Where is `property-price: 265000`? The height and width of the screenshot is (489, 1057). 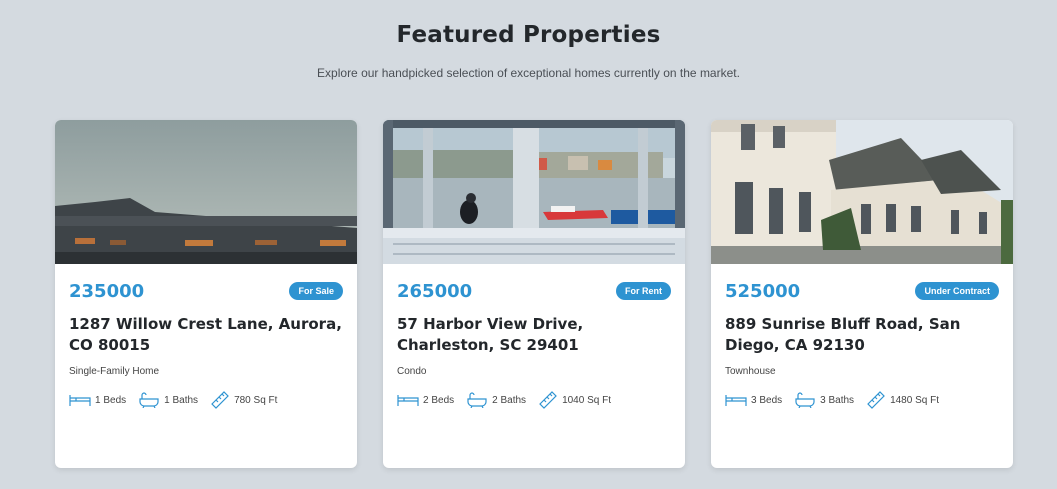
property-price: 265000 is located at coordinates (435, 291).